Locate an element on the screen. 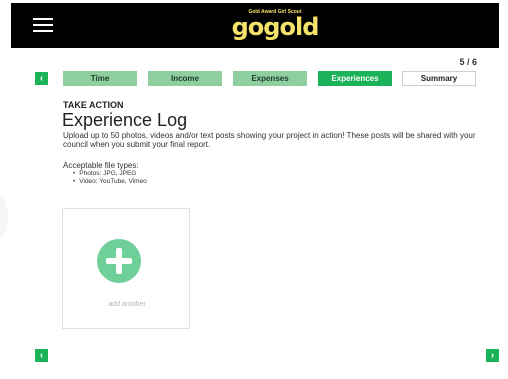  acceptable-types-label: Acceptable file types: is located at coordinates (101, 165).